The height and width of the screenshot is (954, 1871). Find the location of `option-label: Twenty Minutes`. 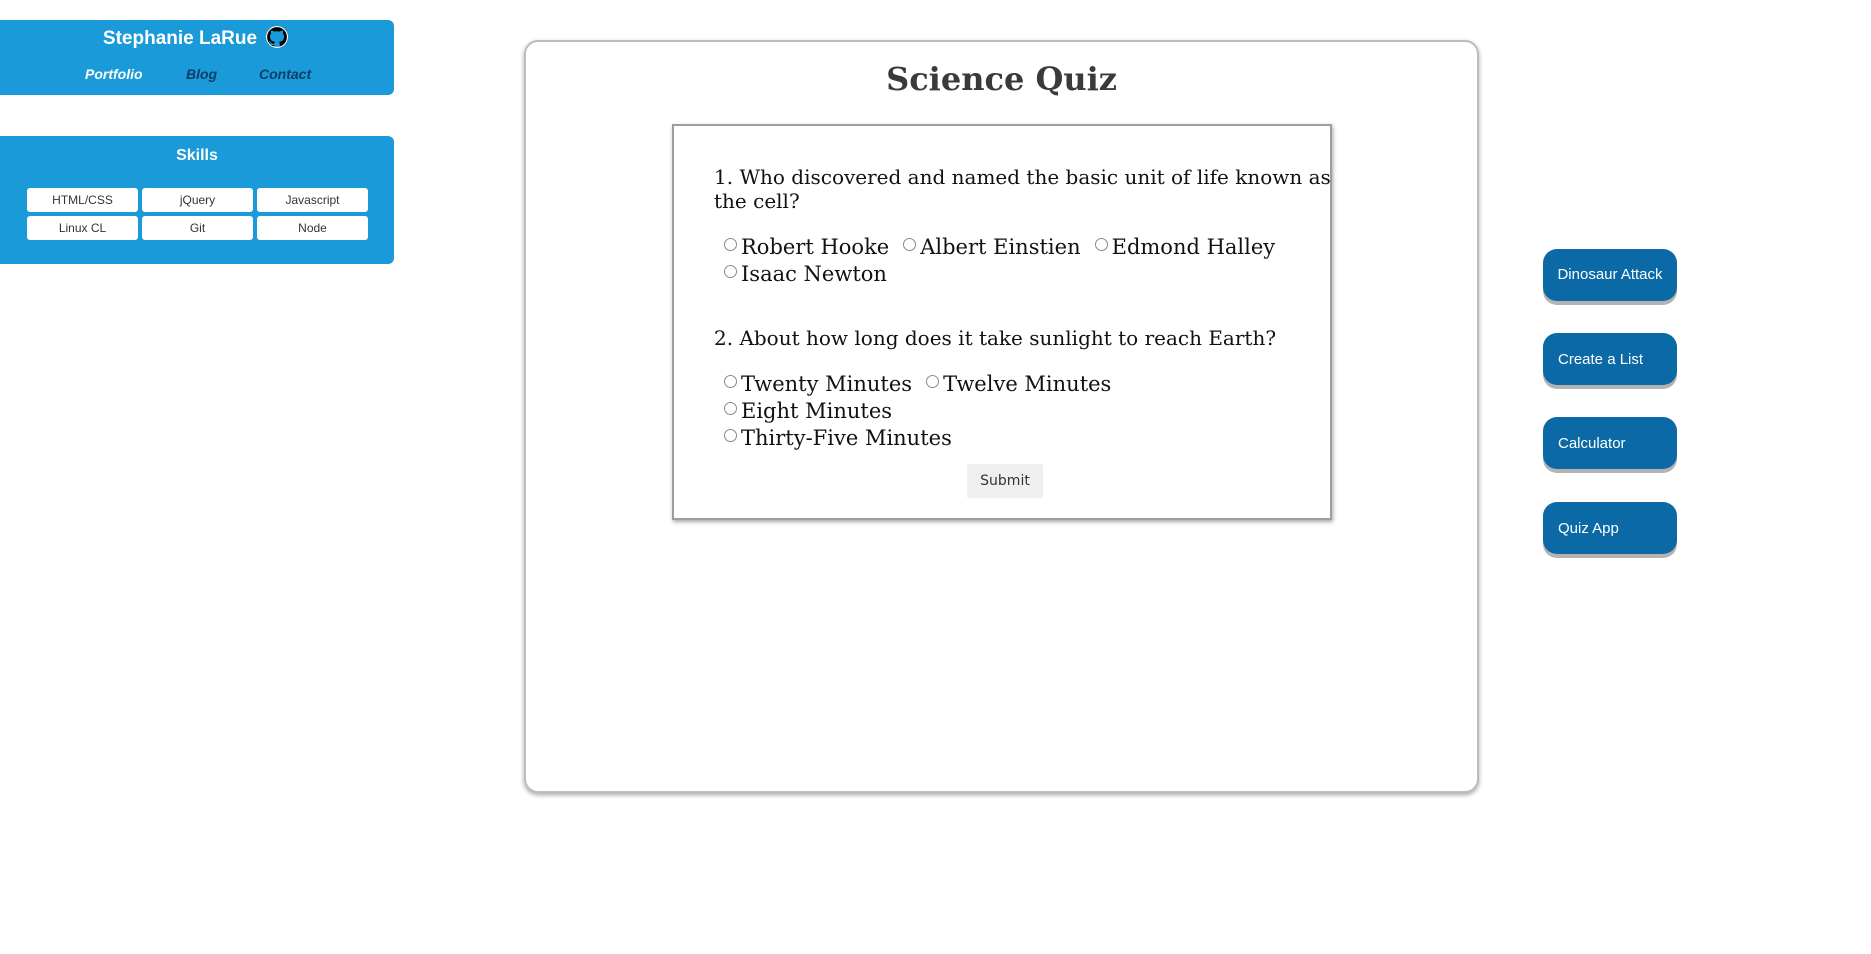

option-label: Twenty Minutes is located at coordinates (827, 384).